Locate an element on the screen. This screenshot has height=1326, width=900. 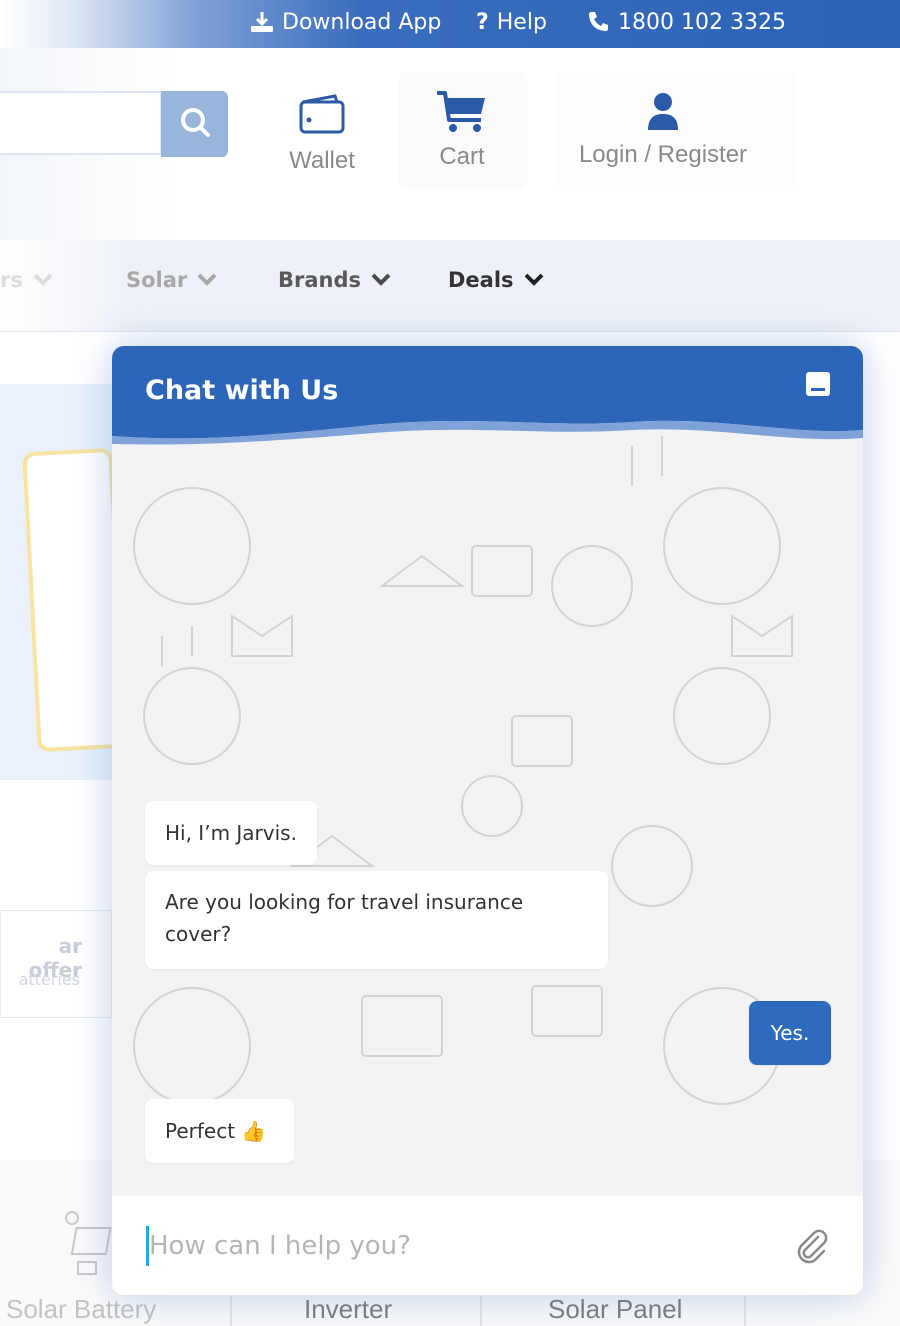
category-inverter: Inverter is located at coordinates (348, 1309).